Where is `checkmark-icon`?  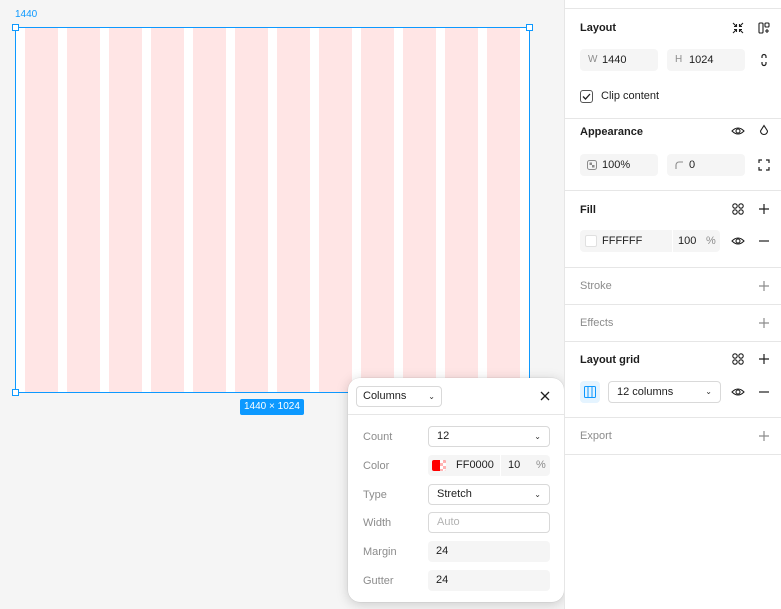 checkmark-icon is located at coordinates (586, 96).